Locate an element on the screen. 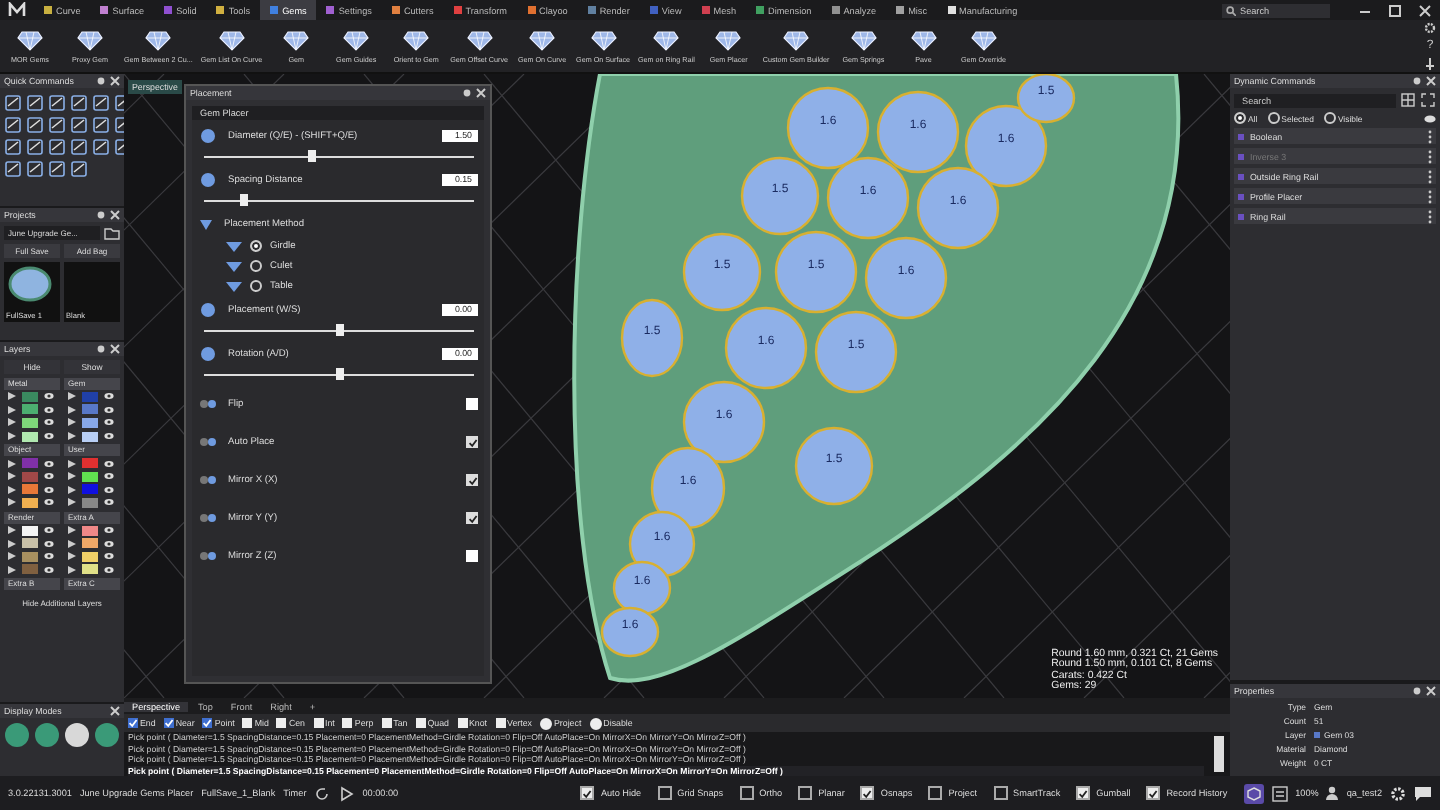  scrollbar is located at coordinates (1219, 754).